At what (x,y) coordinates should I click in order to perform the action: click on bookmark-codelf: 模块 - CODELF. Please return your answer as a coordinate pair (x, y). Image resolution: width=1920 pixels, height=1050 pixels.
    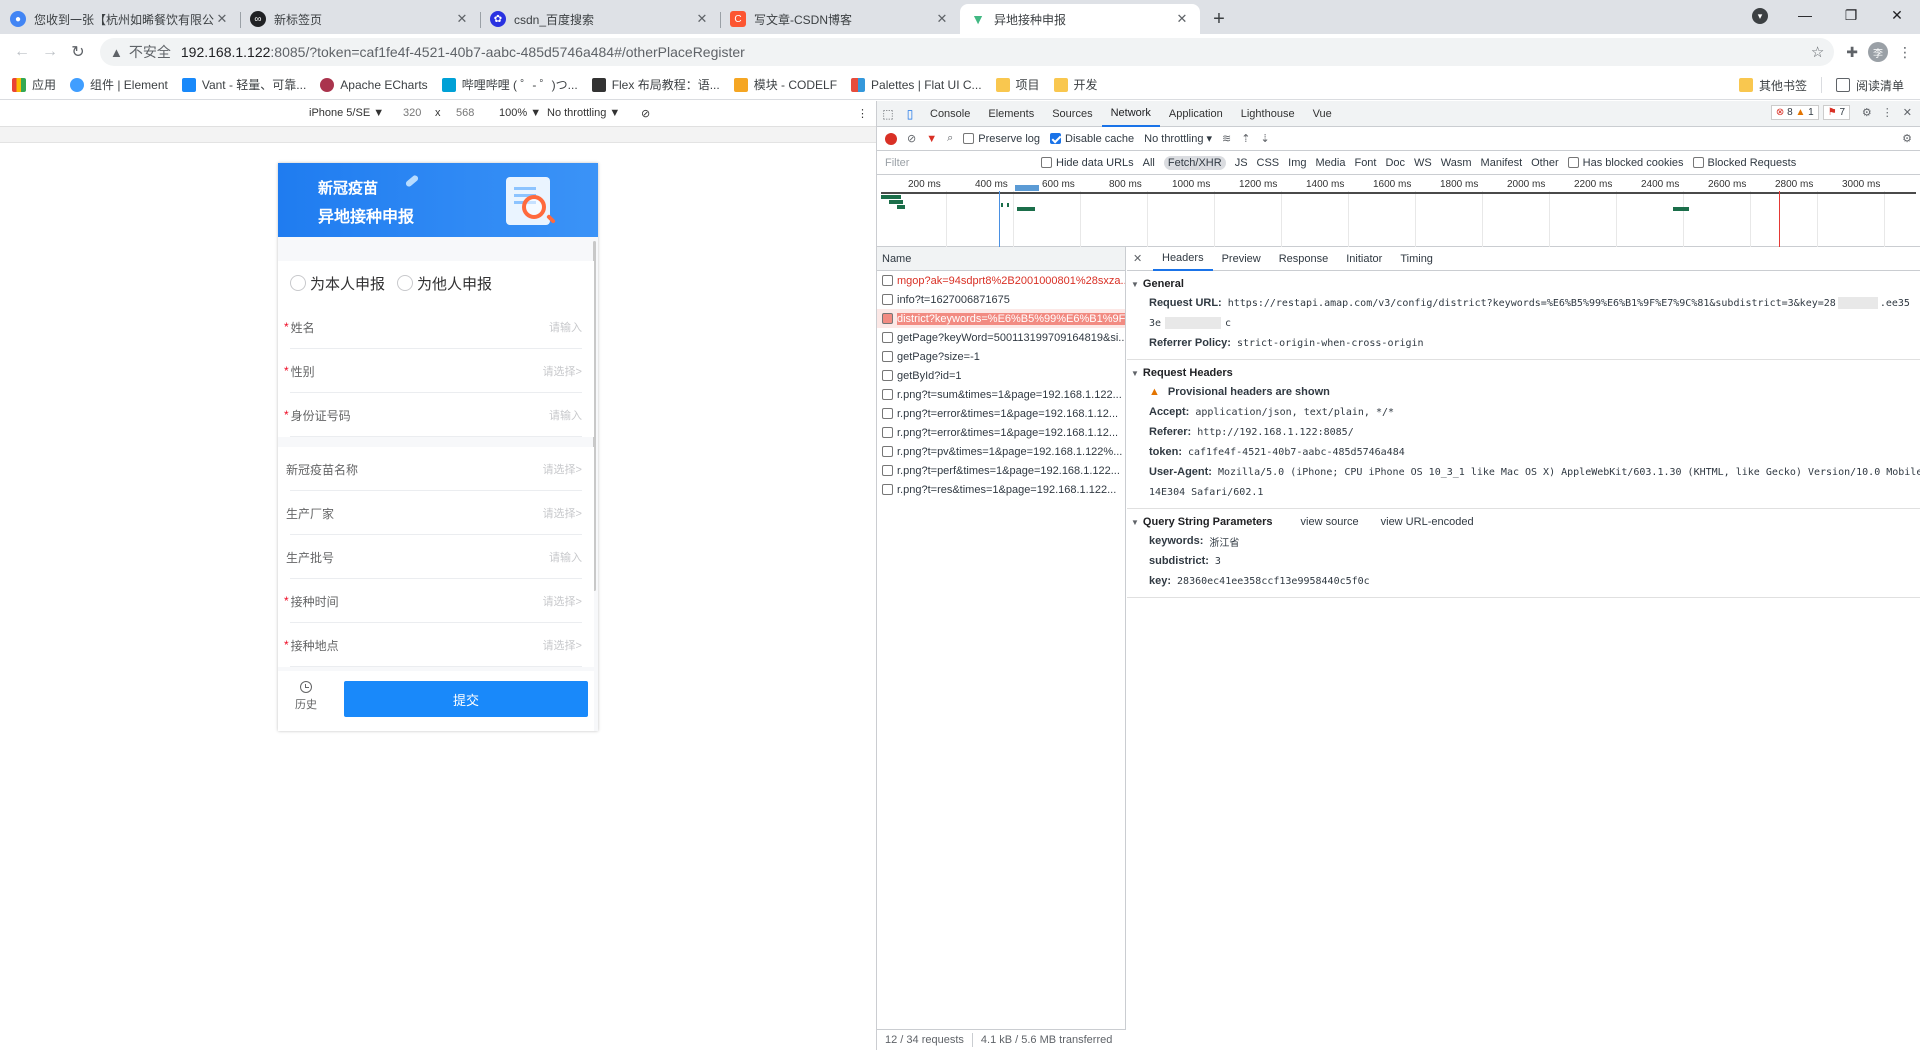
    Looking at the image, I should click on (785, 84).